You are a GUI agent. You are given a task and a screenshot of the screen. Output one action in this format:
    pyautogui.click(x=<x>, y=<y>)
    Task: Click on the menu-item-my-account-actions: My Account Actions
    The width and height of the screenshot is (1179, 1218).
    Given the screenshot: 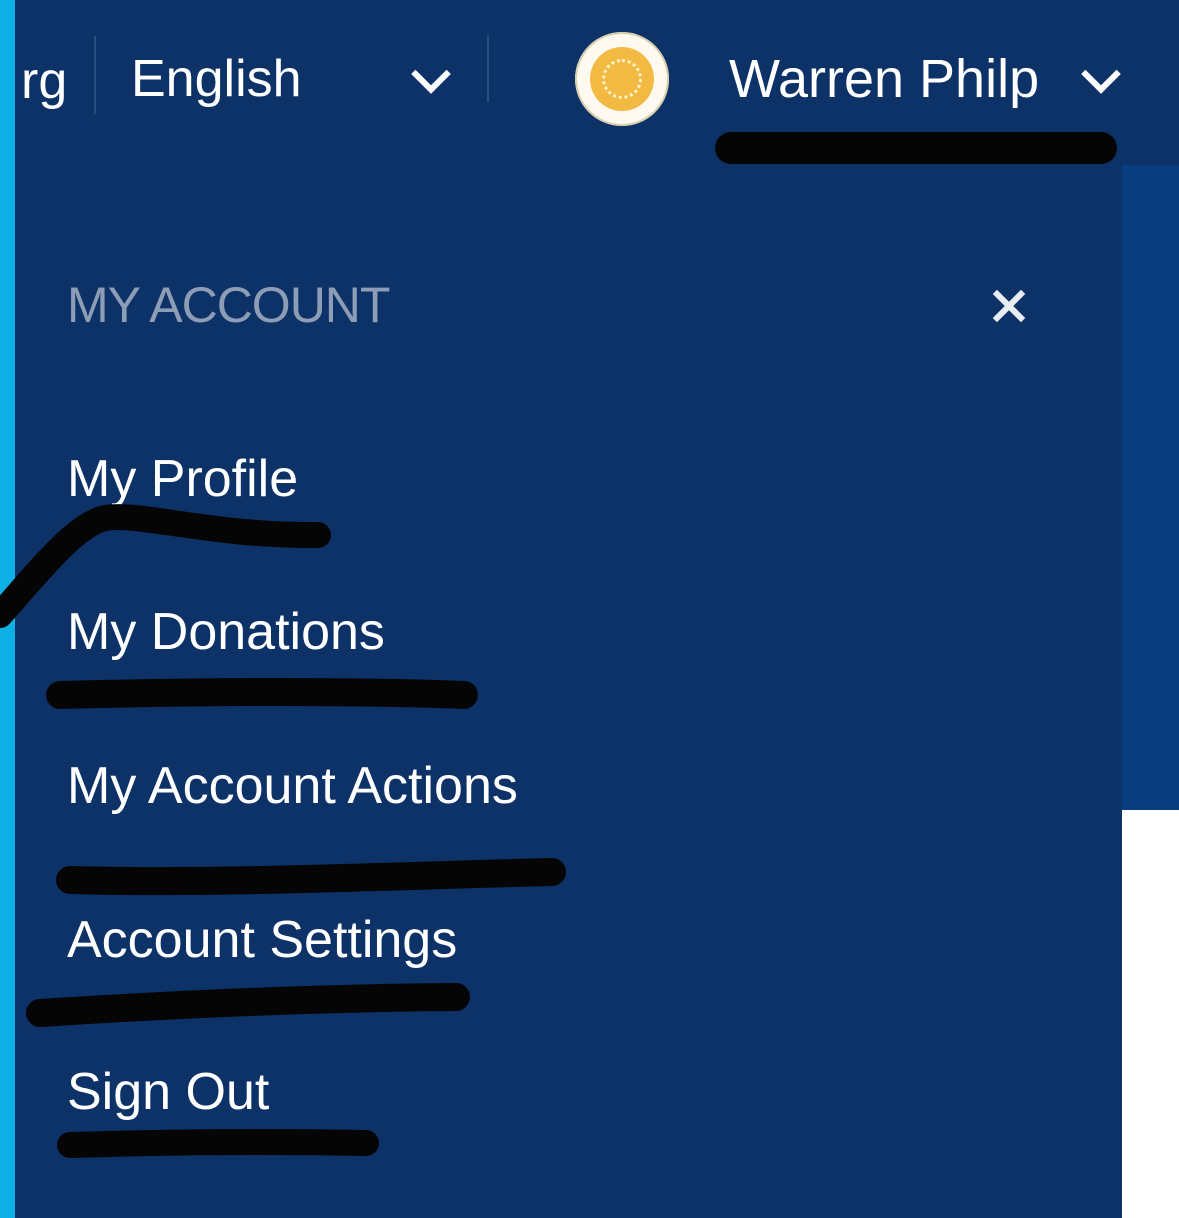 What is the action you would take?
    pyautogui.click(x=292, y=786)
    